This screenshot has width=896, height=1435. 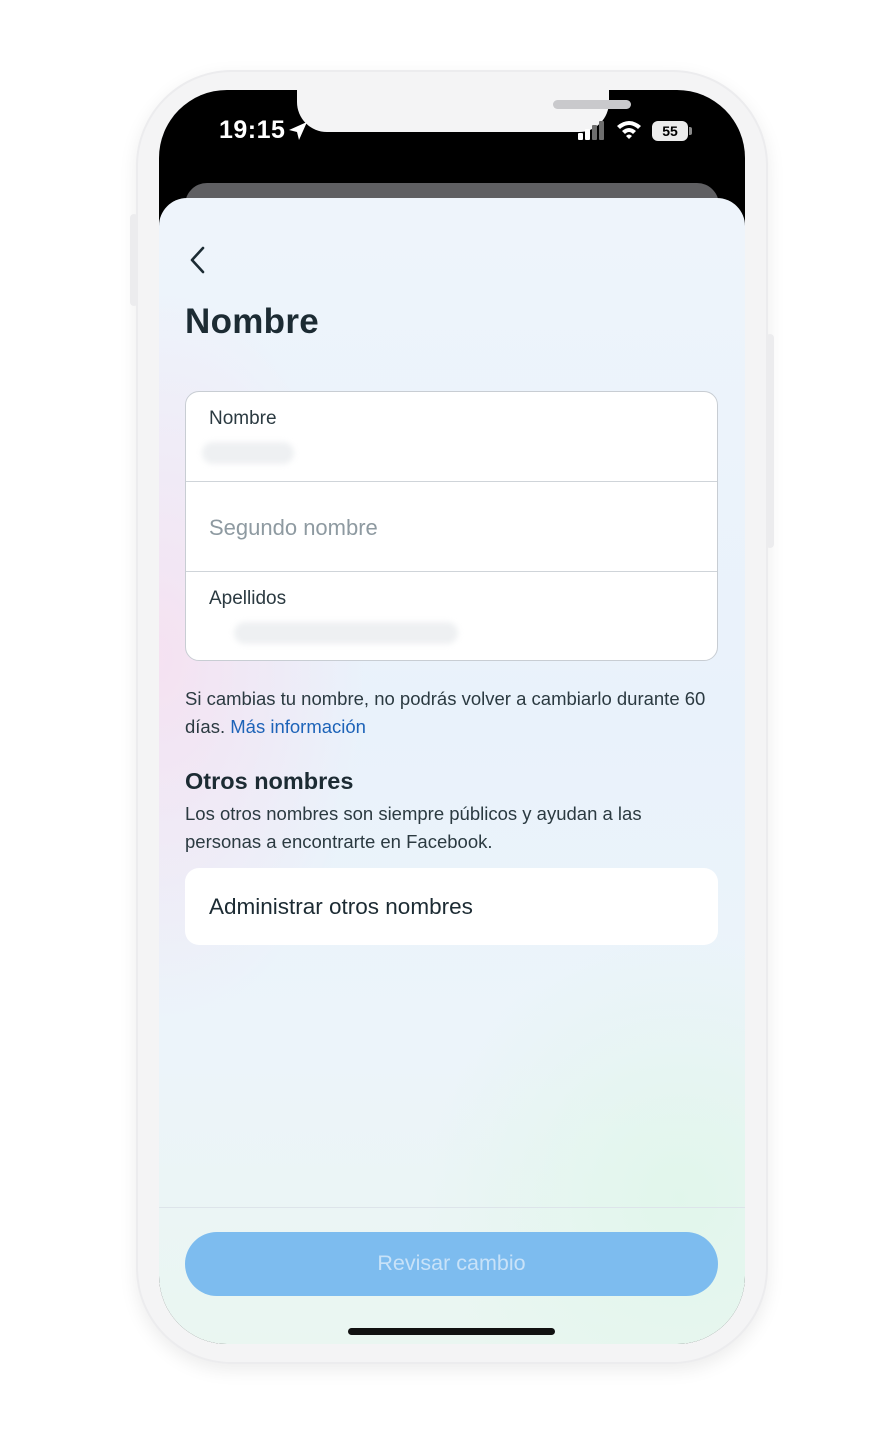 What do you see at coordinates (629, 130) in the screenshot?
I see `wifi-icon` at bounding box center [629, 130].